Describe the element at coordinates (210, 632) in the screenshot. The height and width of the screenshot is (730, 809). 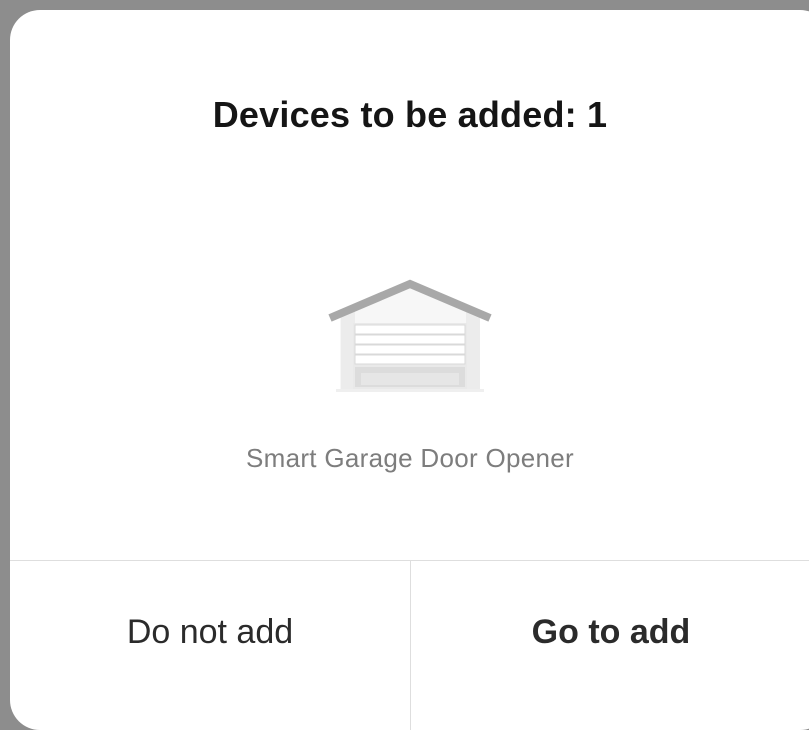
I see `do-not-add-button: Do not add` at that location.